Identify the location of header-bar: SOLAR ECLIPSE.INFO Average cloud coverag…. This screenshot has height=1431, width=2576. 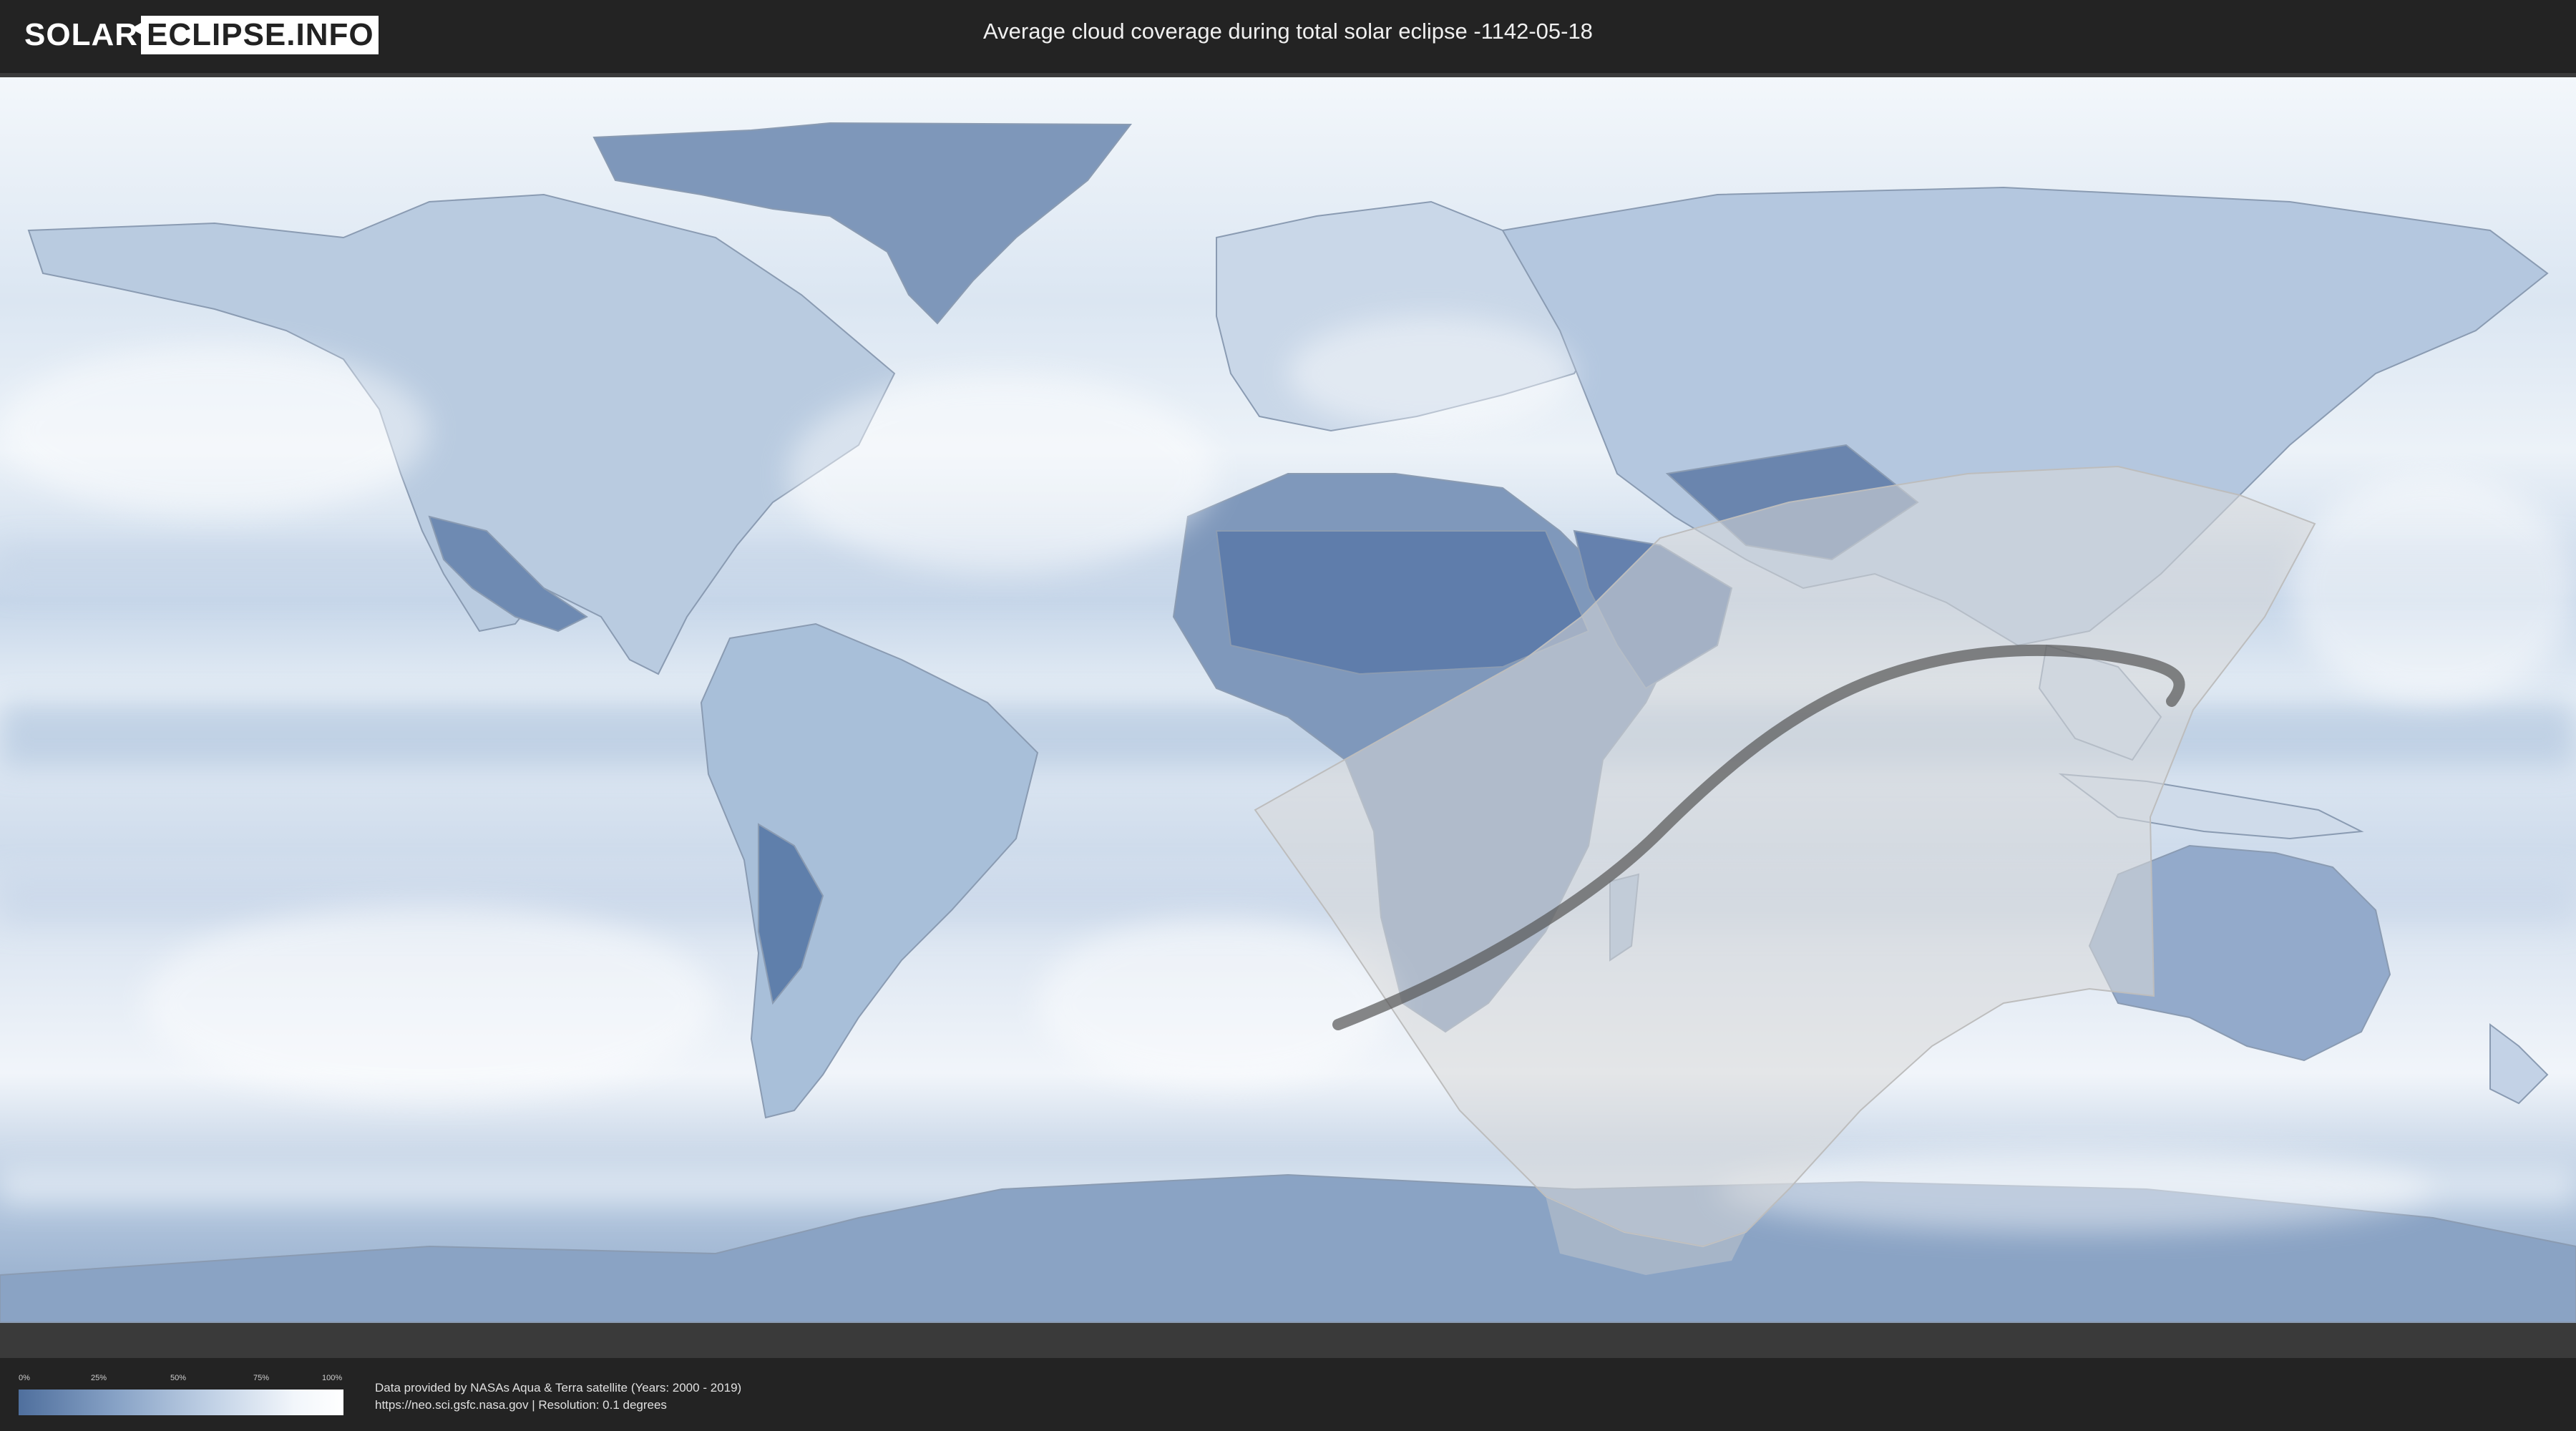
(1288, 36).